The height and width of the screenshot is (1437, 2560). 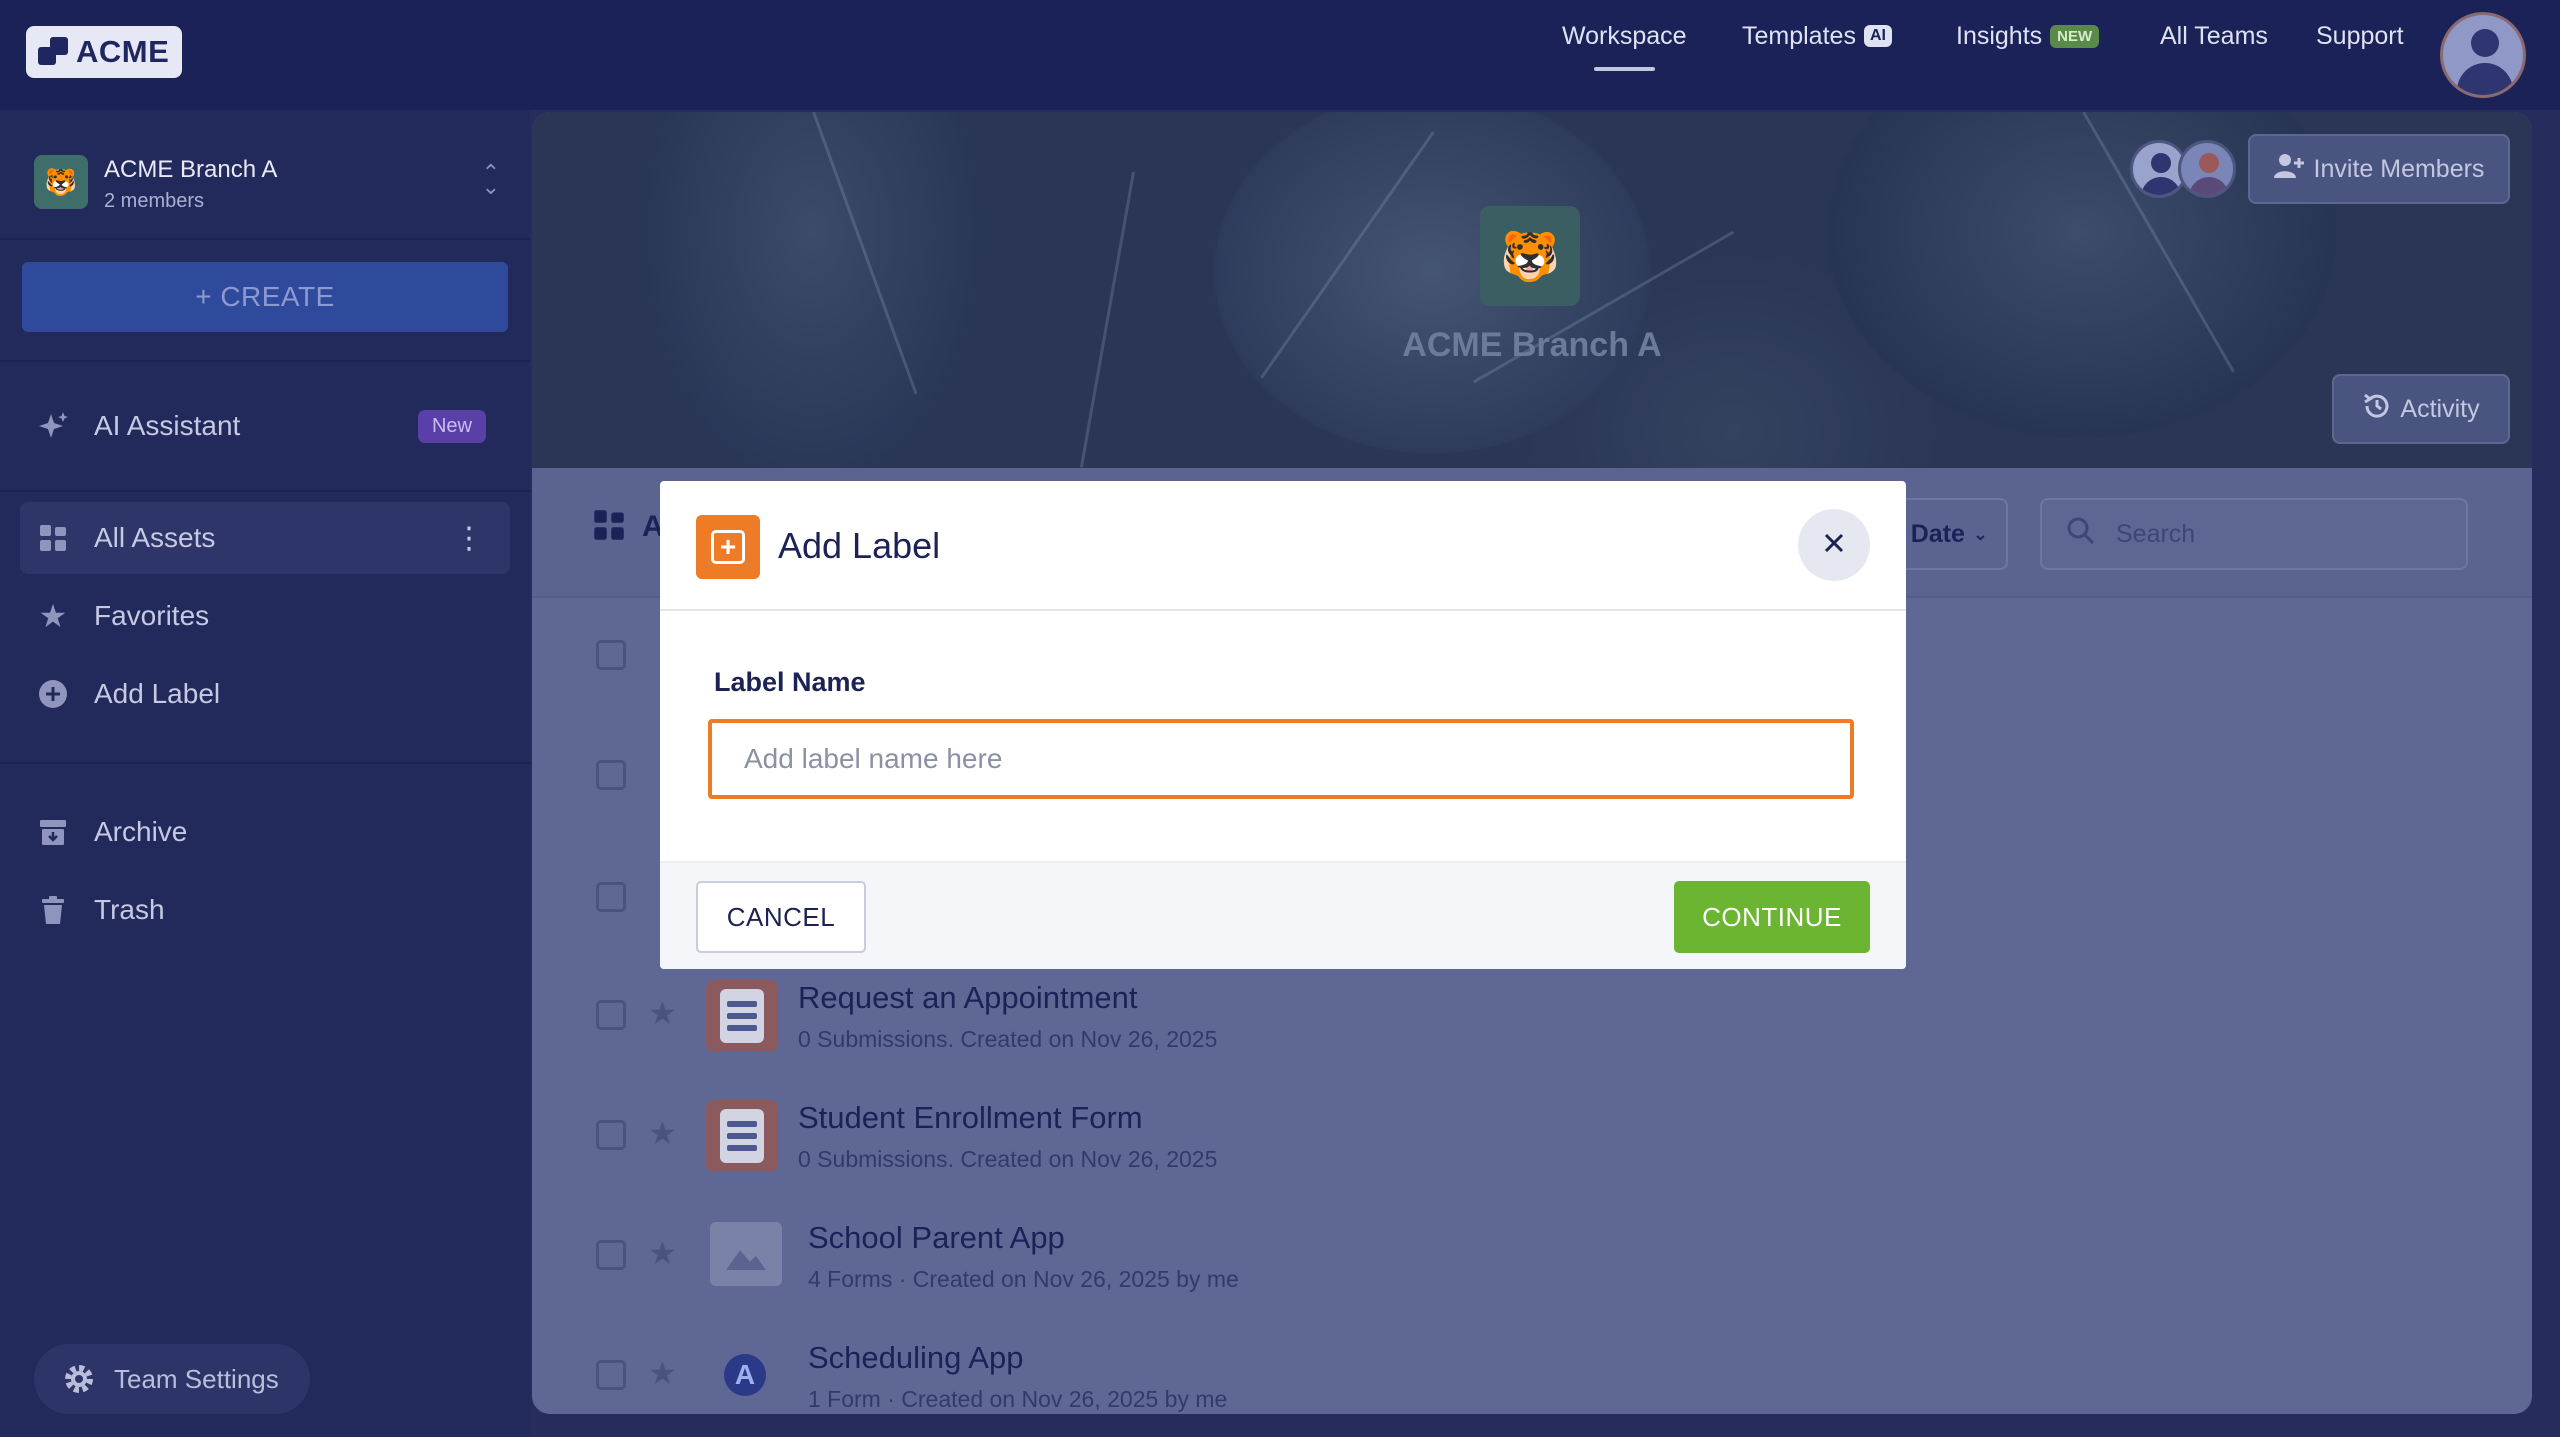 What do you see at coordinates (790, 682) in the screenshot?
I see `label-name-label: Label Name` at bounding box center [790, 682].